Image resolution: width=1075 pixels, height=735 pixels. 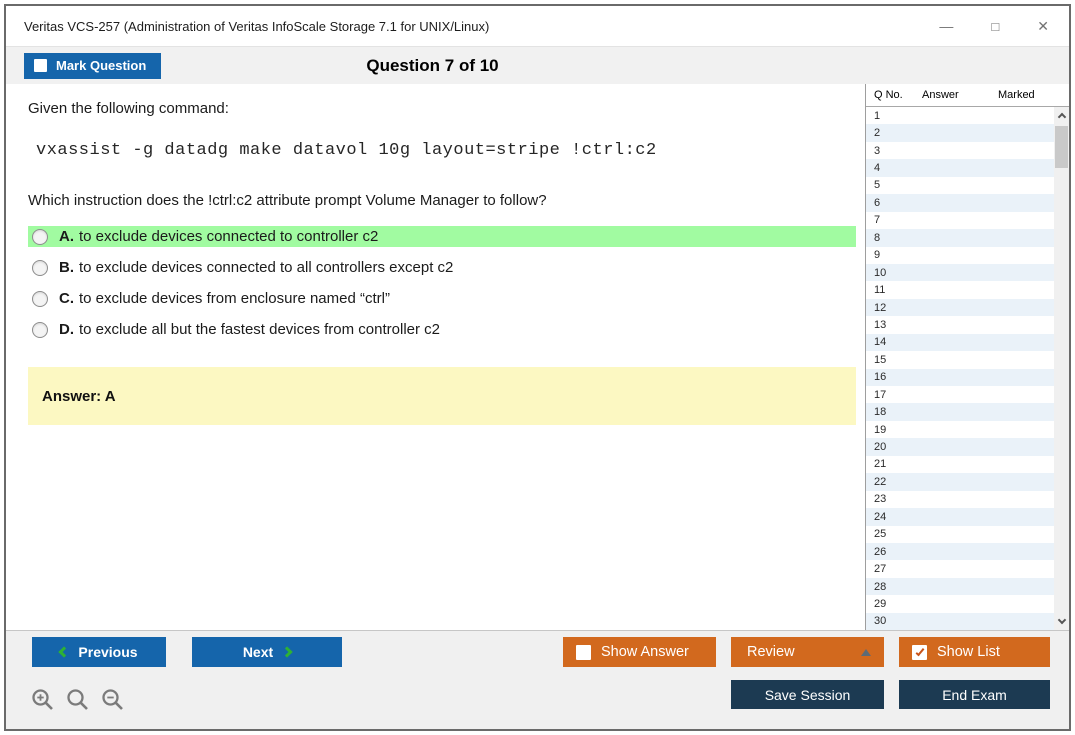 What do you see at coordinates (64, 652) in the screenshot?
I see `chevron-left-icon` at bounding box center [64, 652].